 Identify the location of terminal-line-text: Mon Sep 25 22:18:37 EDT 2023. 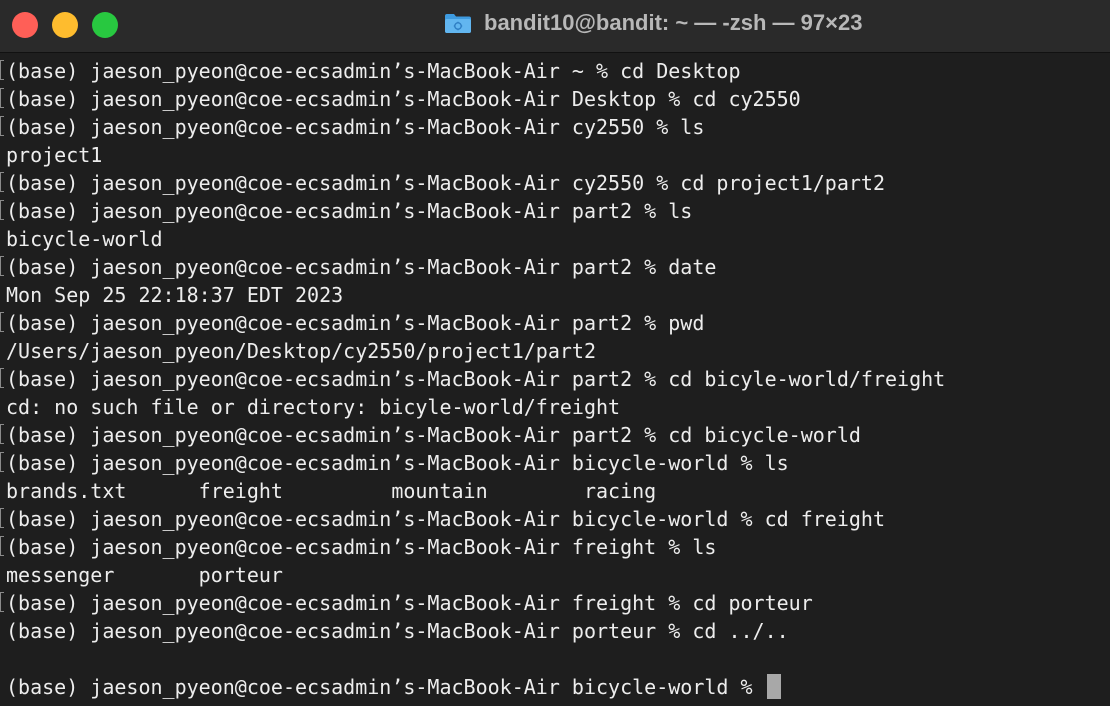
(175, 295).